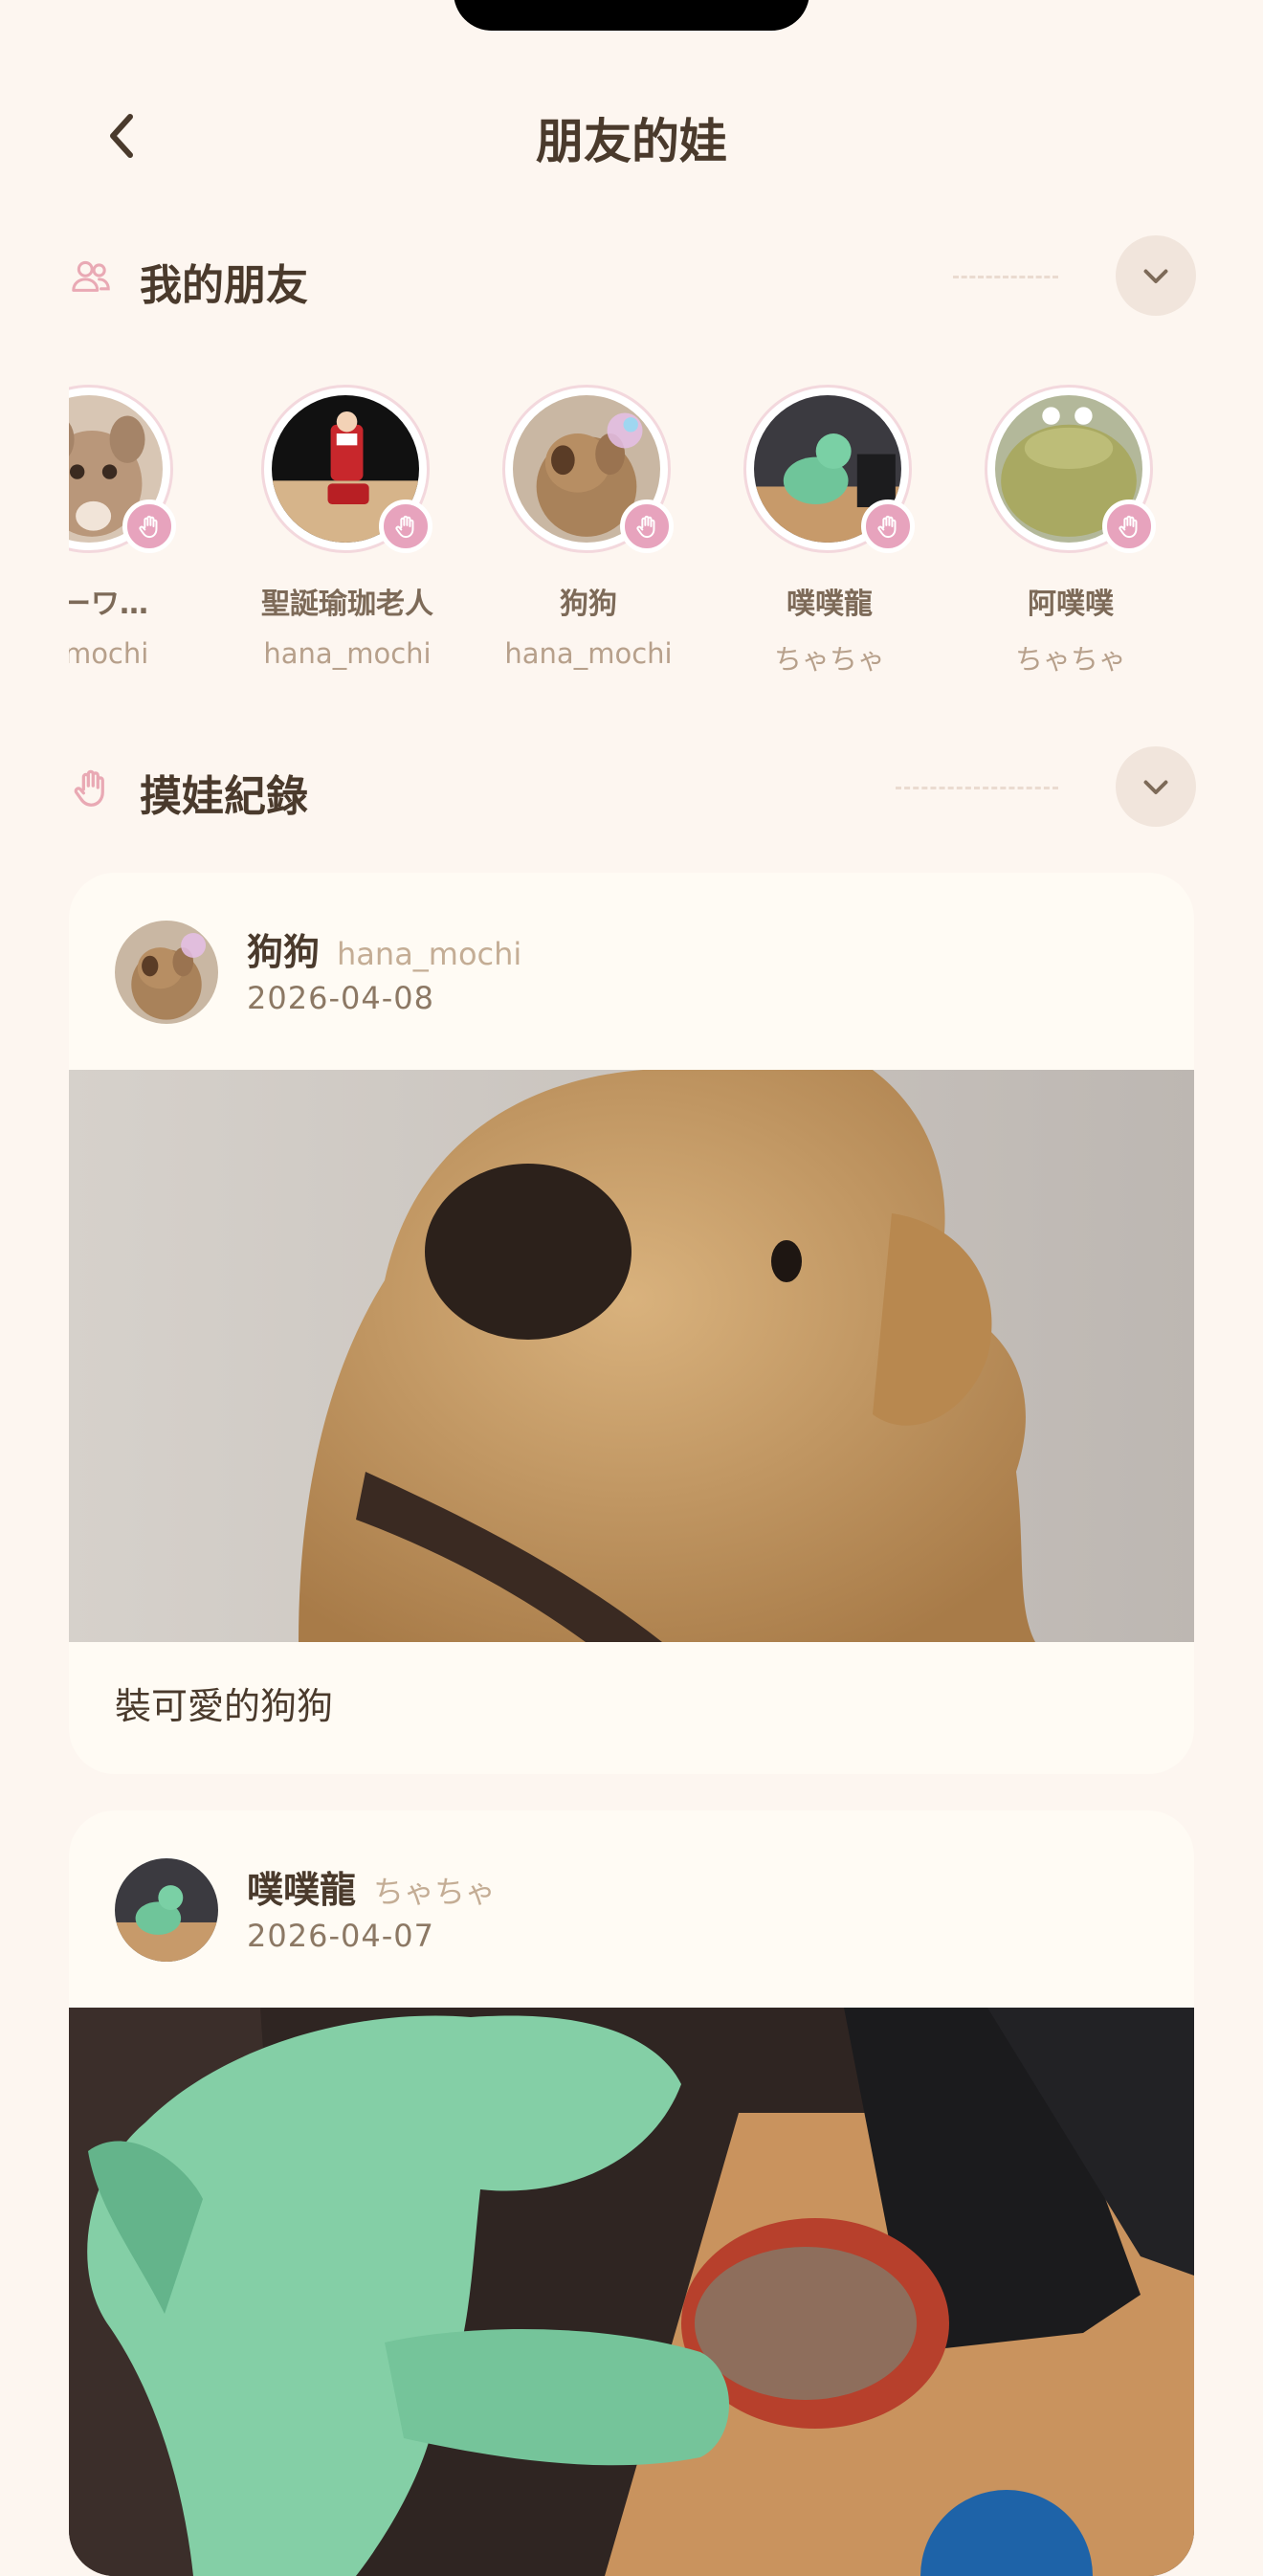 Image resolution: width=1263 pixels, height=2576 pixels. Describe the element at coordinates (631, 141) in the screenshot. I see `page-title: 朋友的娃` at that location.